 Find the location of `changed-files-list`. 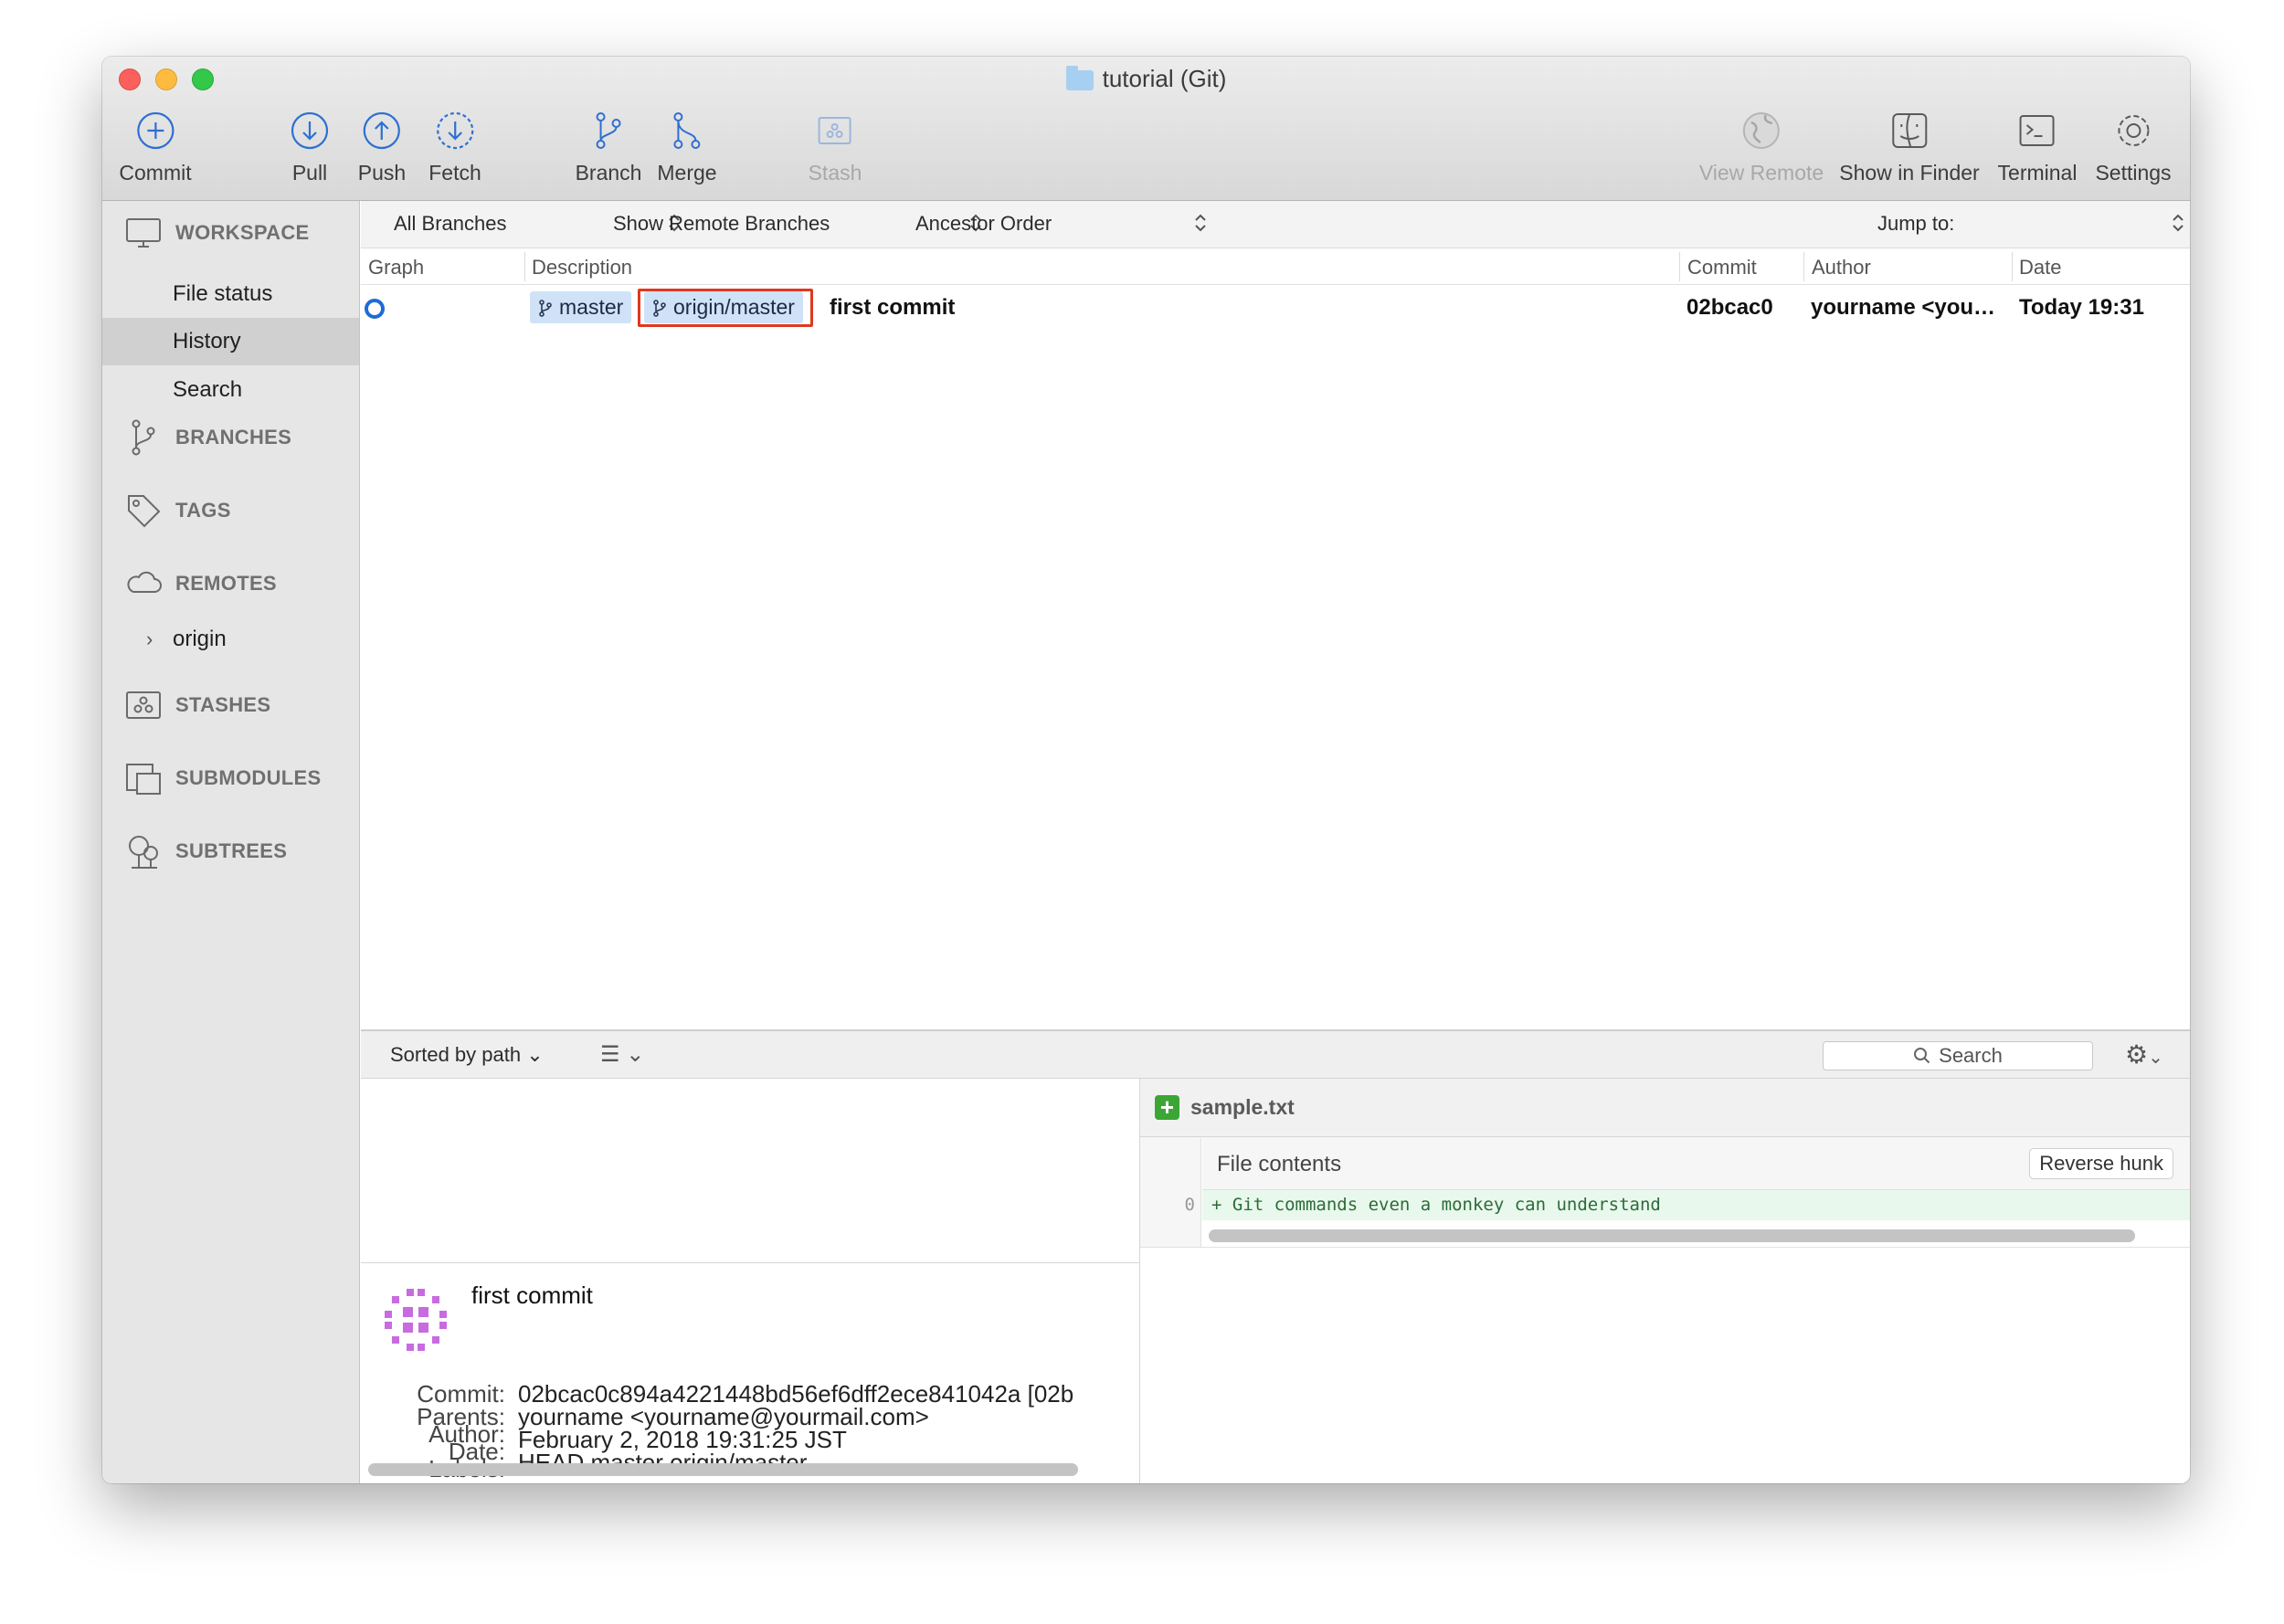

changed-files-list is located at coordinates (750, 1171).